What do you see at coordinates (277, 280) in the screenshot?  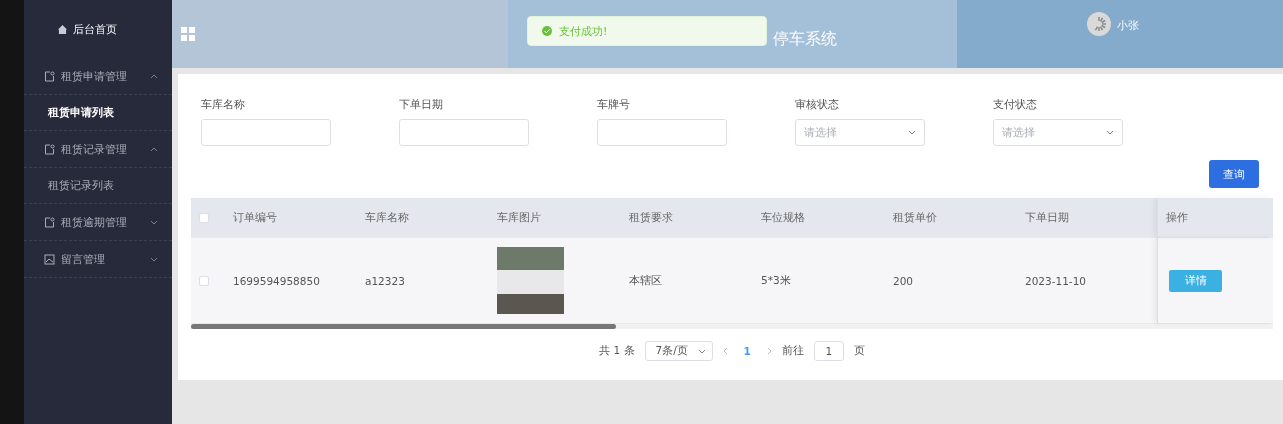 I see `table-cell-text: 1699594958850` at bounding box center [277, 280].